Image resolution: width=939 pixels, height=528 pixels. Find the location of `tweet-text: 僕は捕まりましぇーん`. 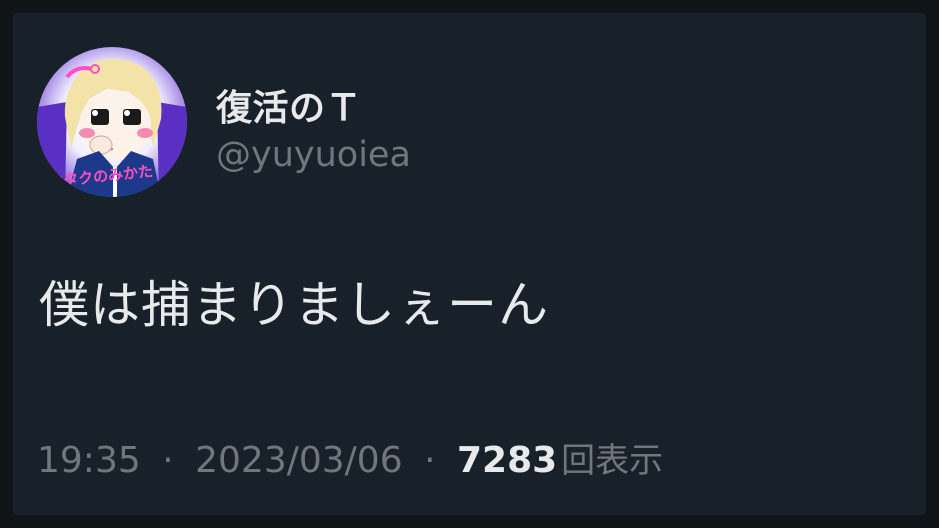

tweet-text: 僕は捕まりましぇーん is located at coordinates (294, 305).